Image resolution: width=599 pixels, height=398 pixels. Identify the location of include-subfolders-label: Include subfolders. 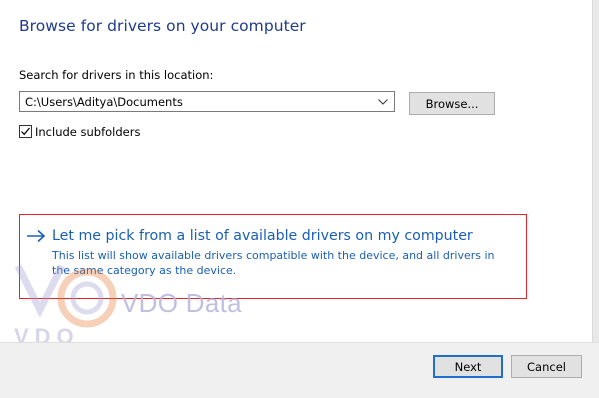
(88, 131).